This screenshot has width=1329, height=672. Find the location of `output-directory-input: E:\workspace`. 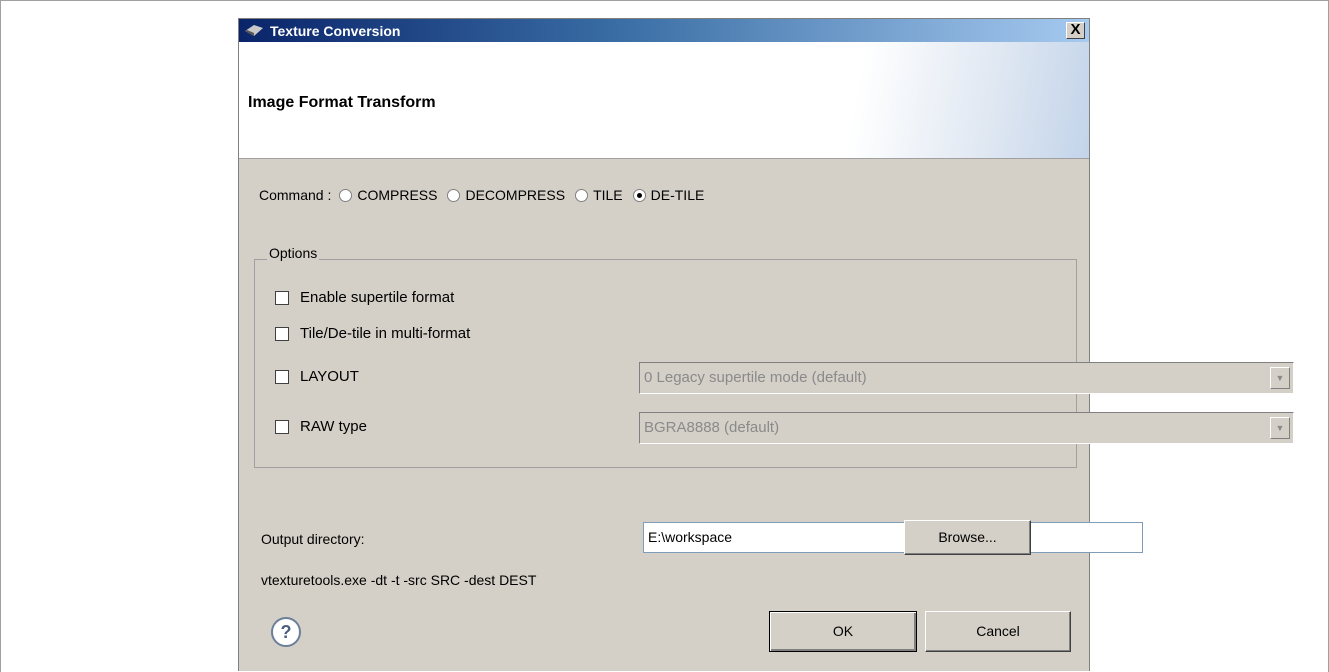

output-directory-input: E:\workspace is located at coordinates (893, 537).